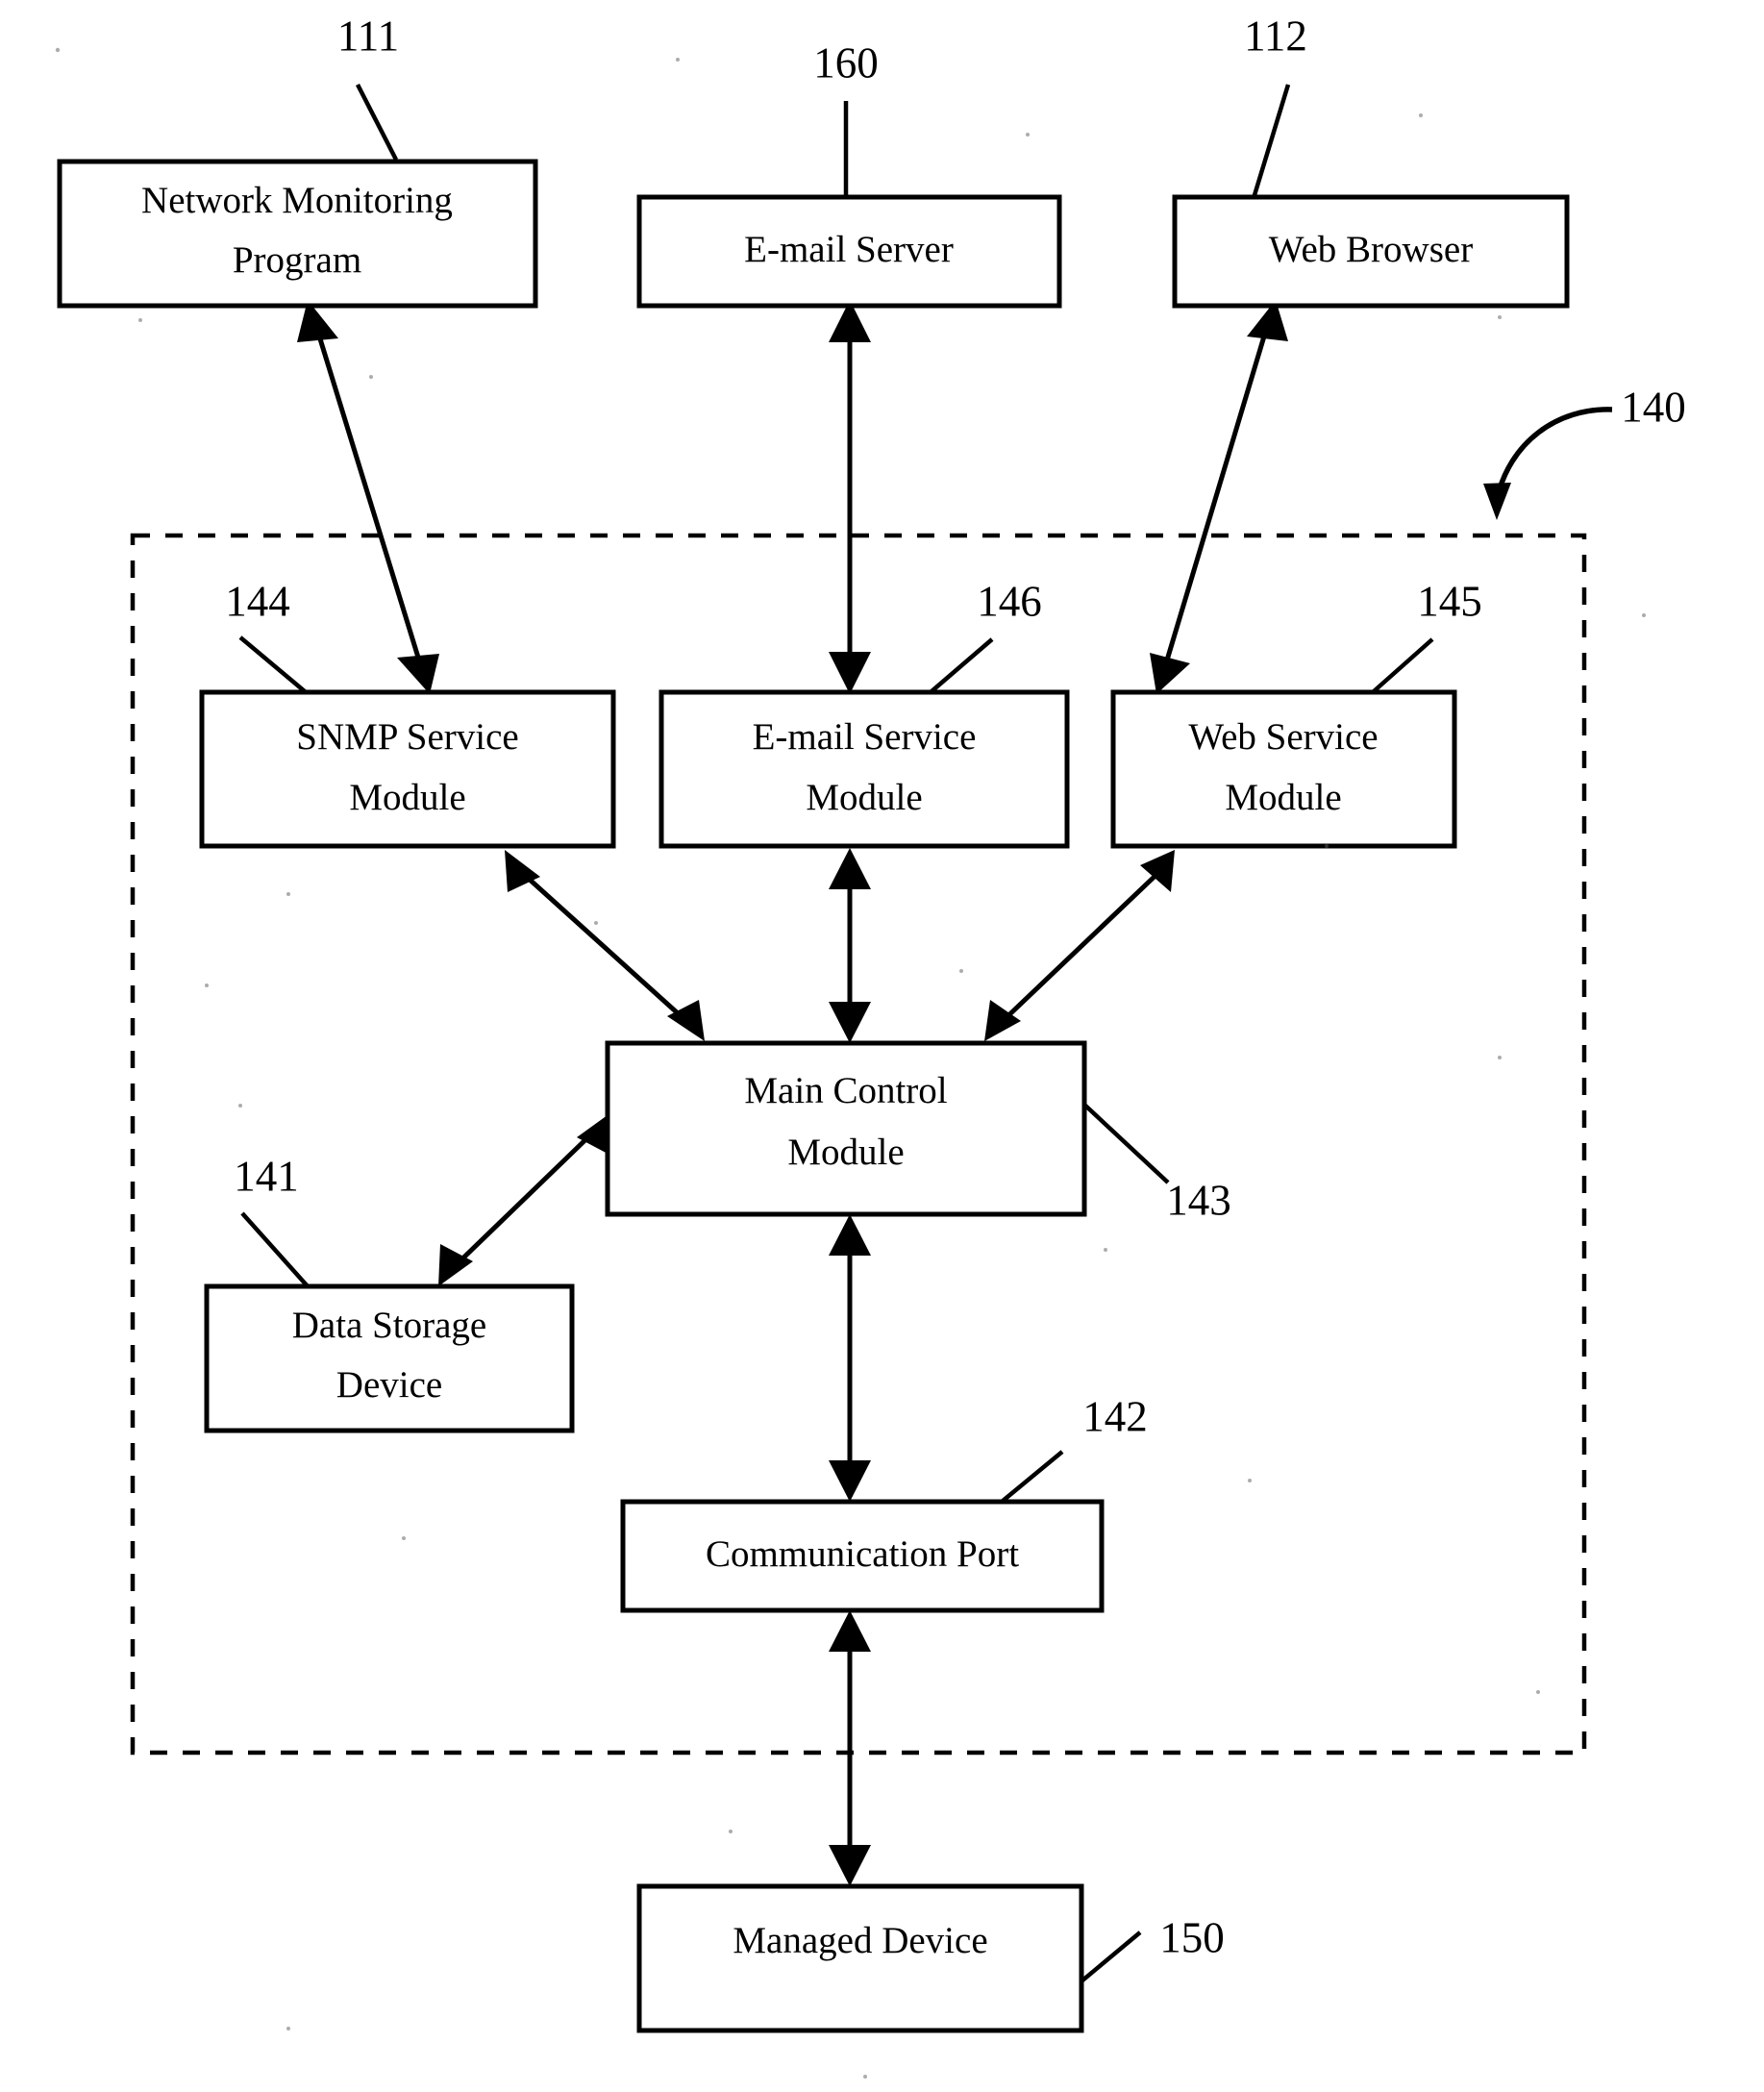  Describe the element at coordinates (850, 1631) in the screenshot. I see `arrowhead-commport-bottom` at that location.